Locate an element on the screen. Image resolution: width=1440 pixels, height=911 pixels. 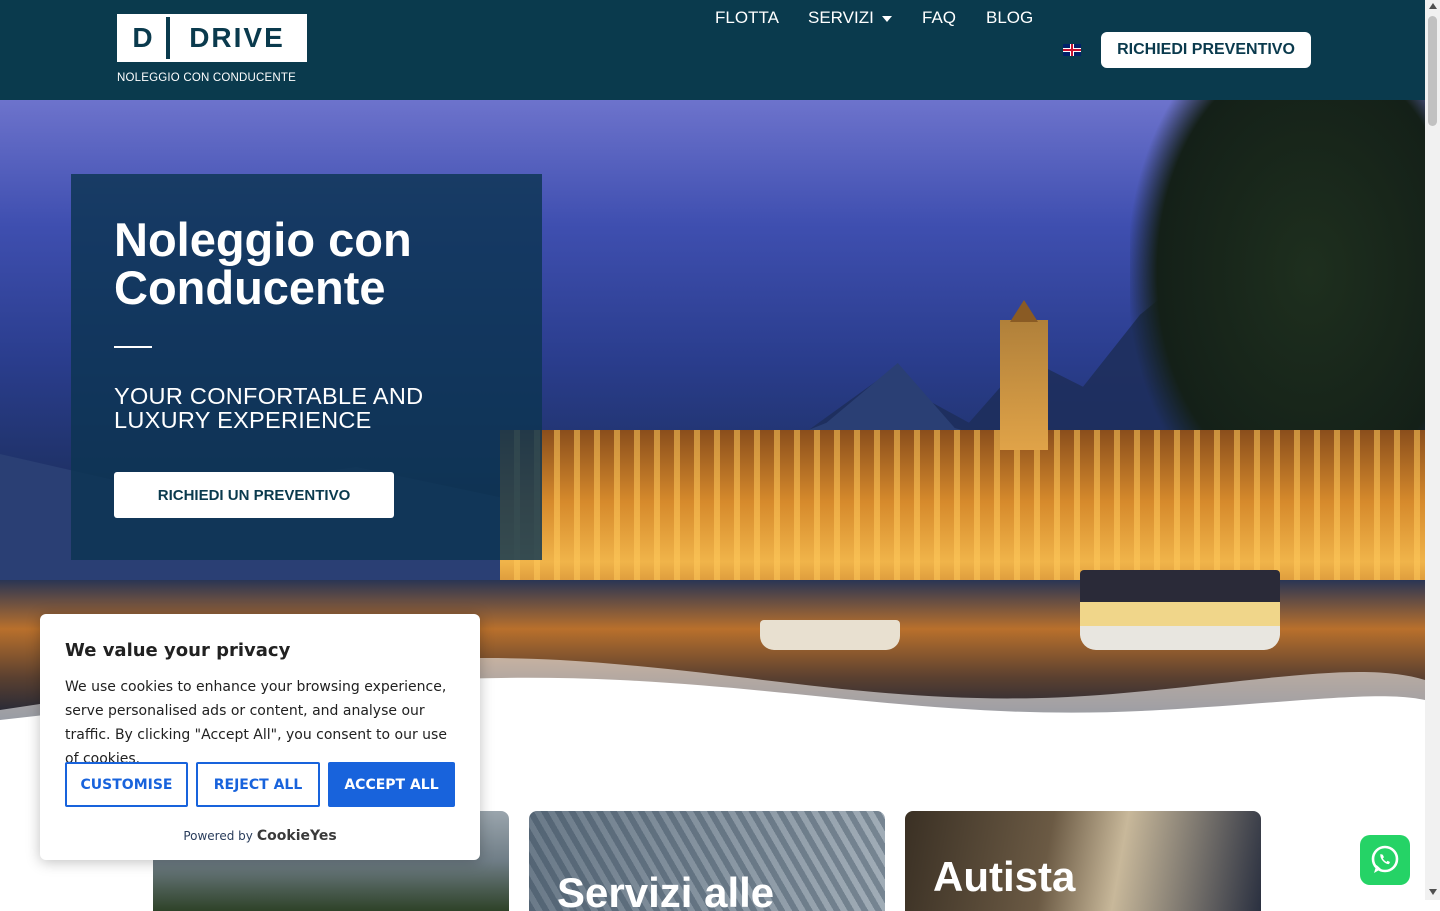
logo-letter: D is located at coordinates (143, 38).